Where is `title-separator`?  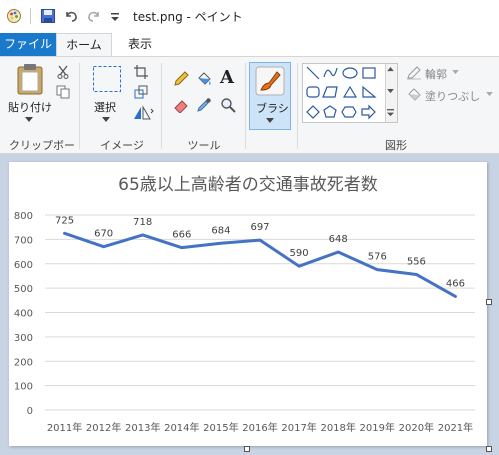
title-separator is located at coordinates (30, 16).